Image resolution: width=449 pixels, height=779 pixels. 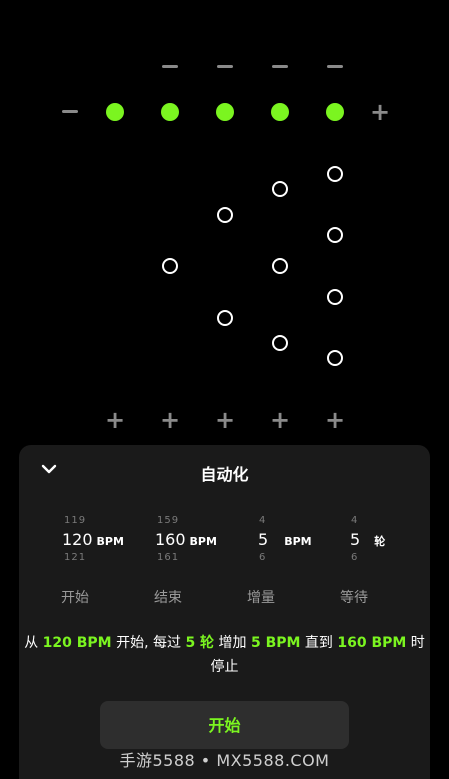 What do you see at coordinates (380, 541) in the screenshot?
I see `picker-unit: 轮` at bounding box center [380, 541].